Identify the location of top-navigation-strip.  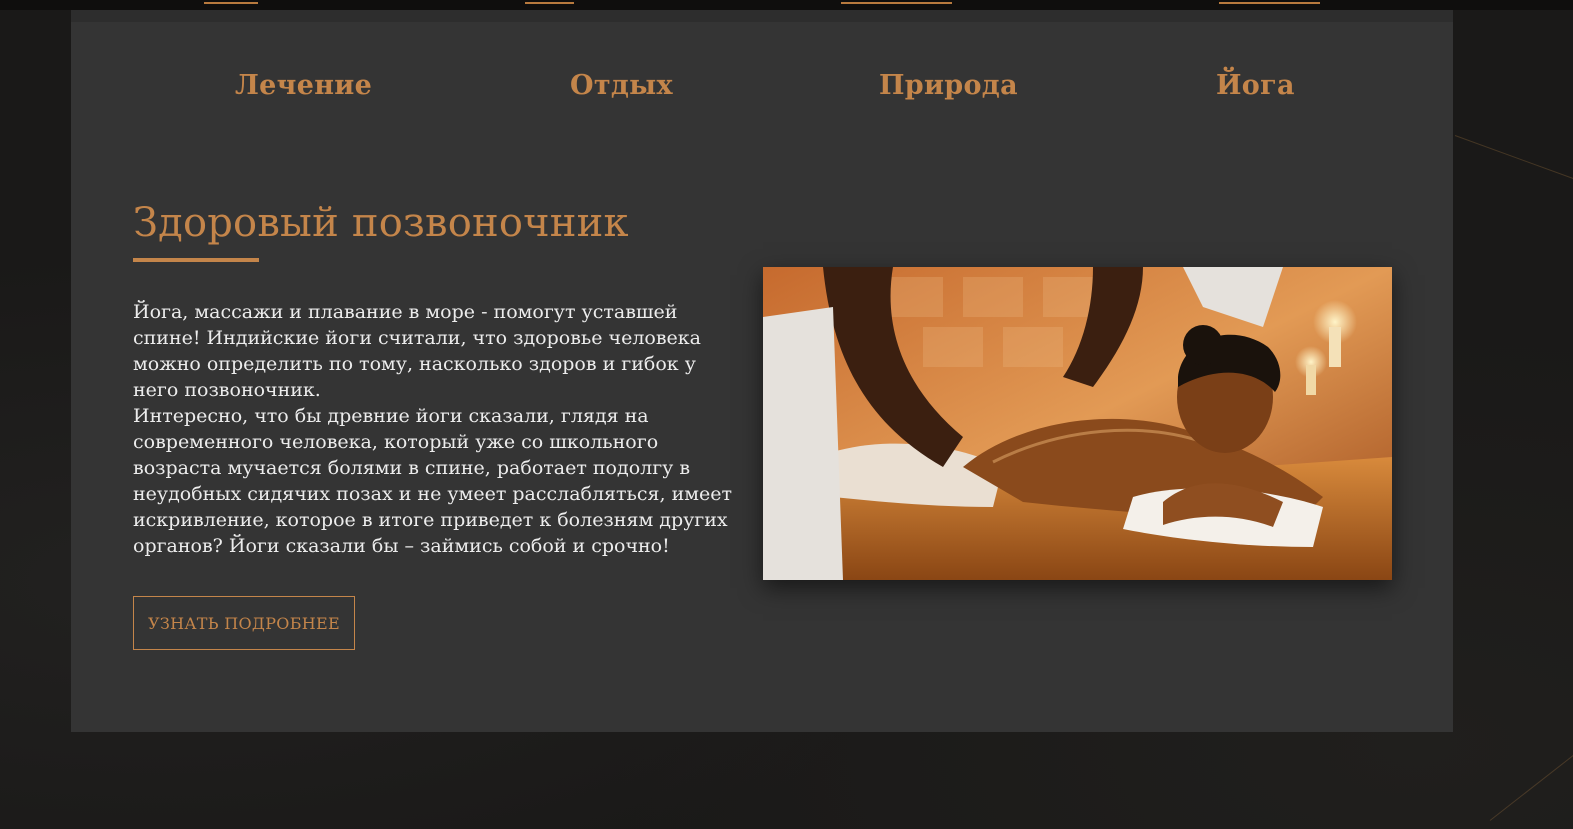
(786, 5).